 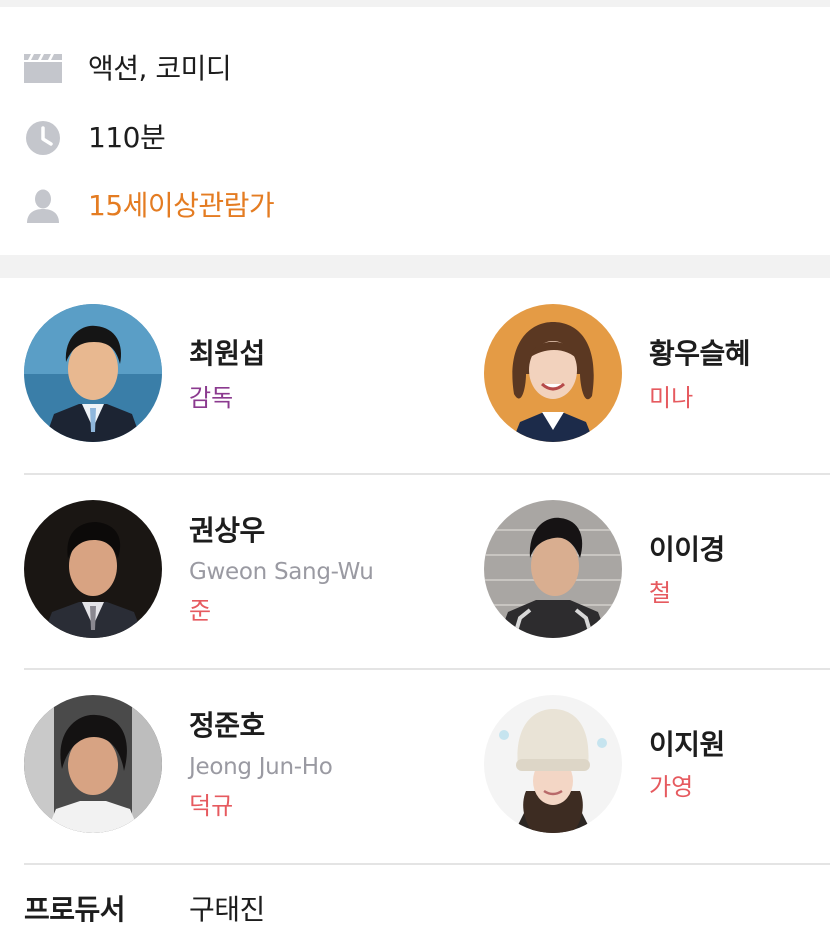 I want to click on producer-name: 구태진, so click(x=227, y=910).